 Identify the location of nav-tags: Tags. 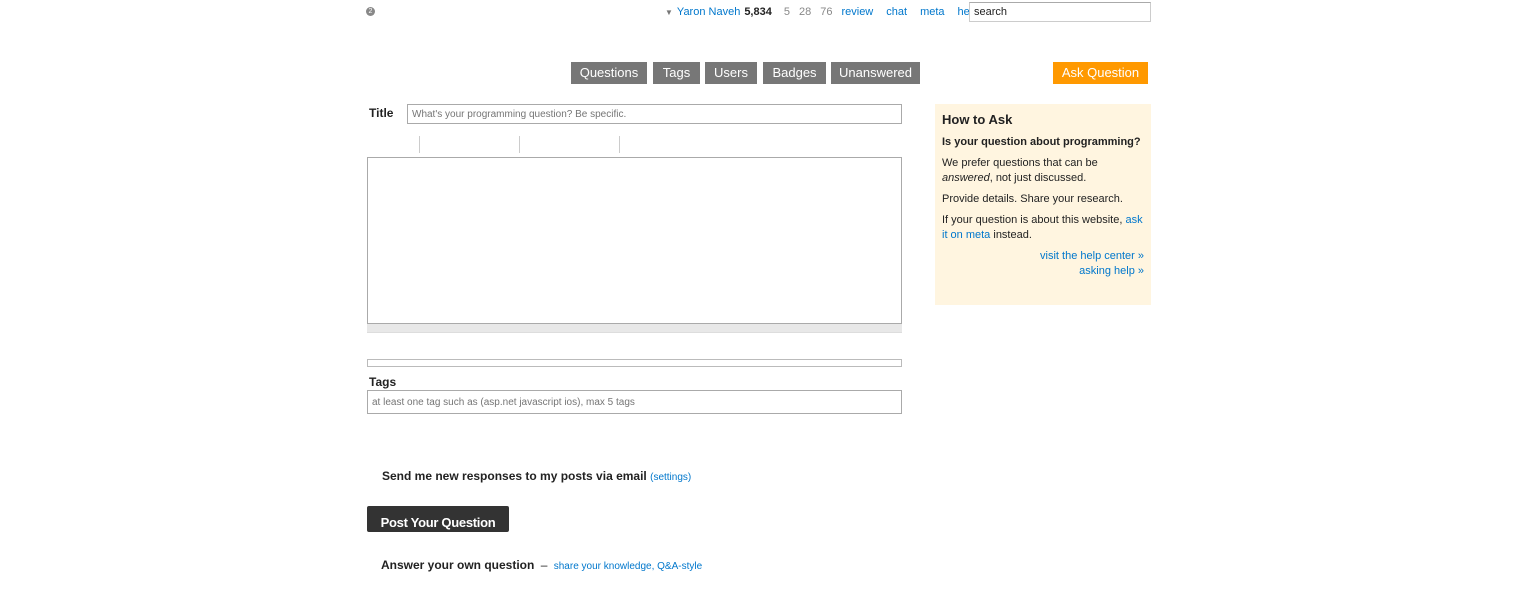
(676, 73).